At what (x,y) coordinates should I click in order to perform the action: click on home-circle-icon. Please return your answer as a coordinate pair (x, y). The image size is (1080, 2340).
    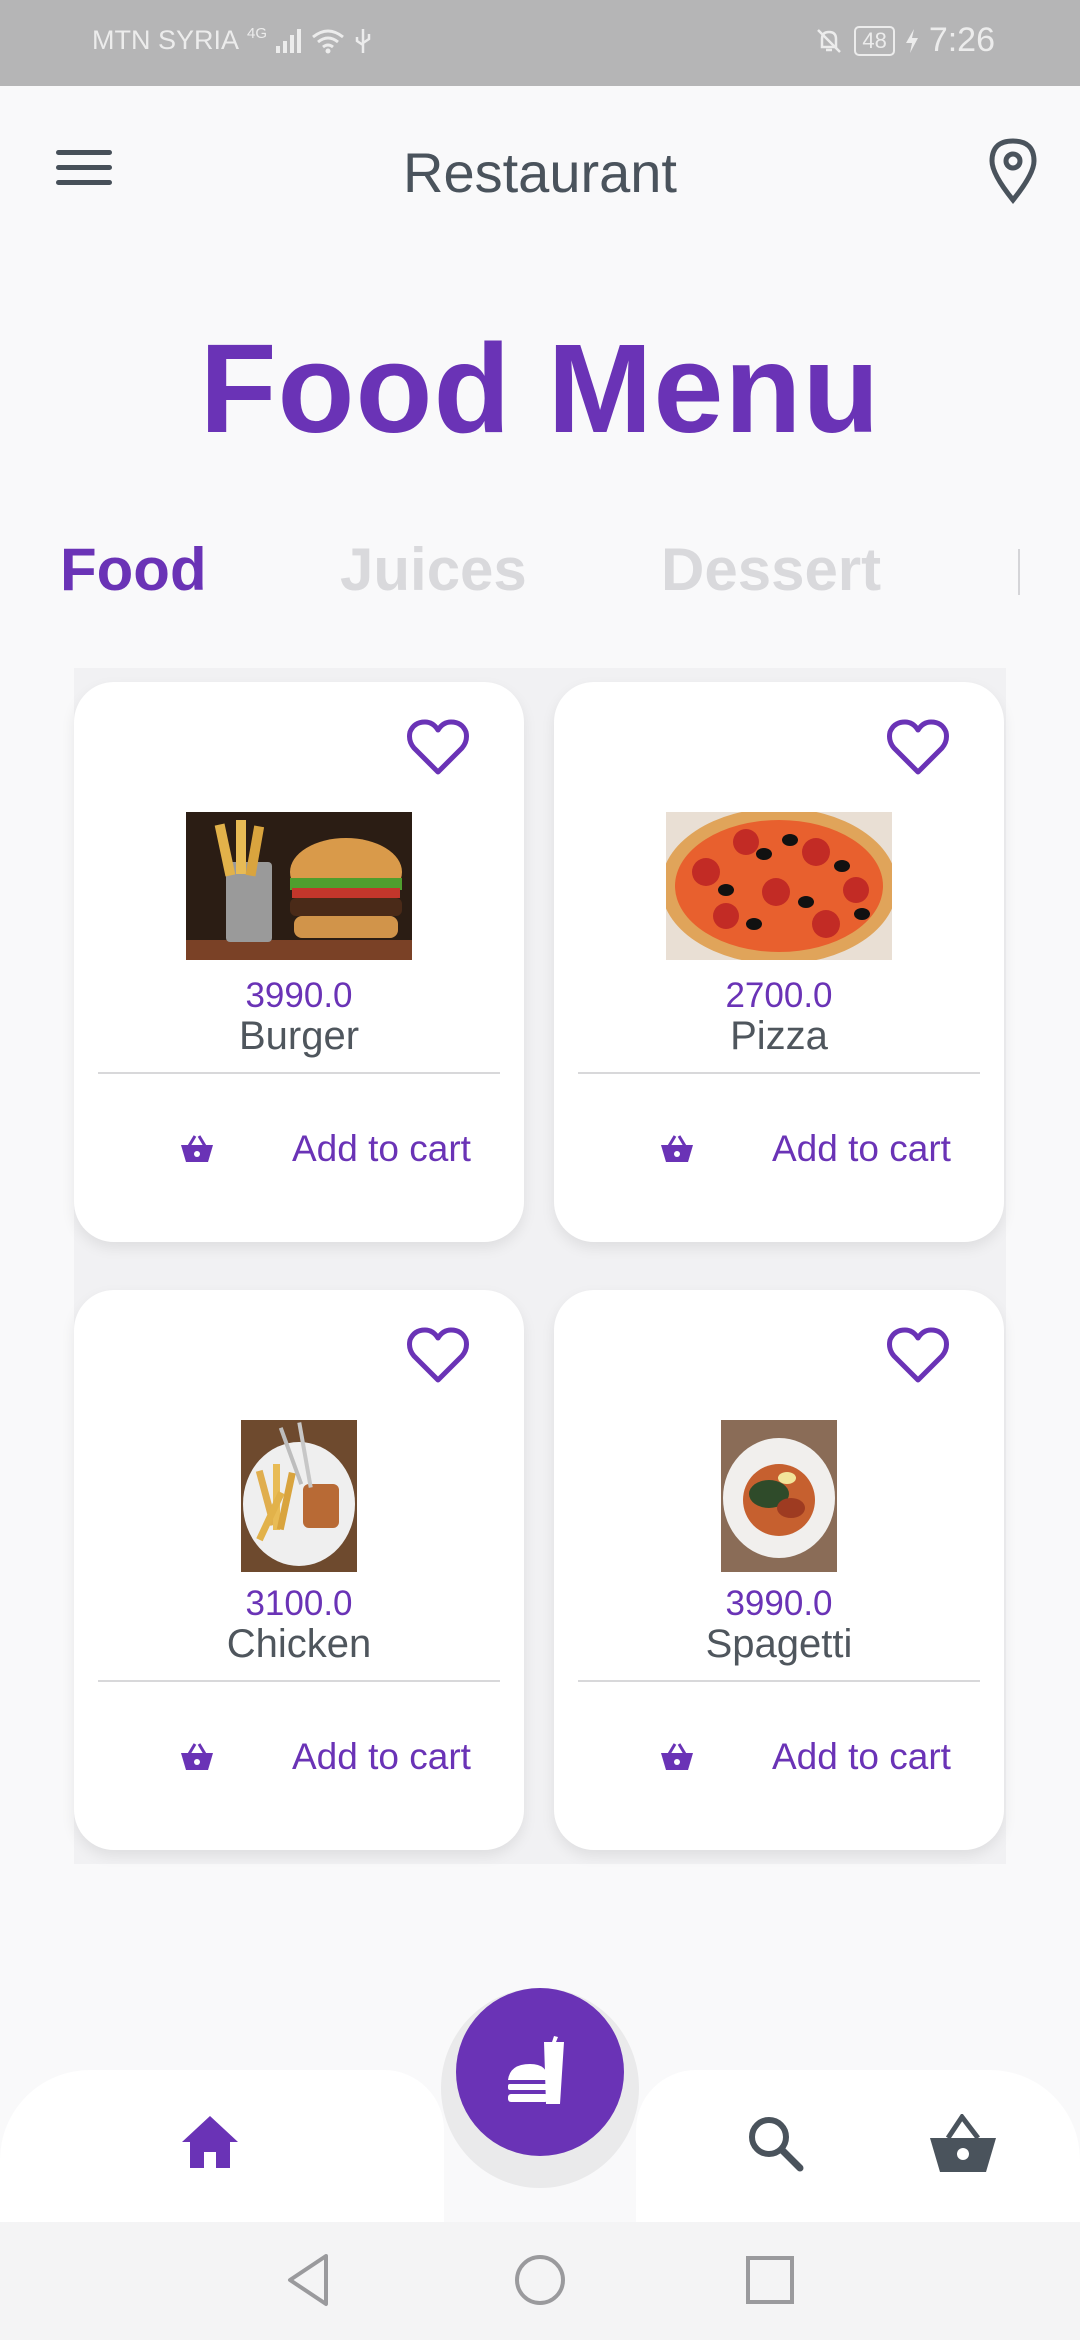
    Looking at the image, I should click on (540, 2280).